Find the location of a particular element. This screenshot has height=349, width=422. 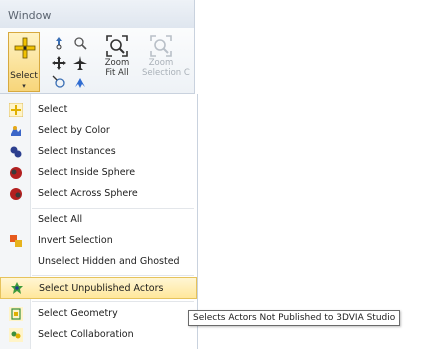

zoom-selection-label-2: Selection C is located at coordinates (166, 73).